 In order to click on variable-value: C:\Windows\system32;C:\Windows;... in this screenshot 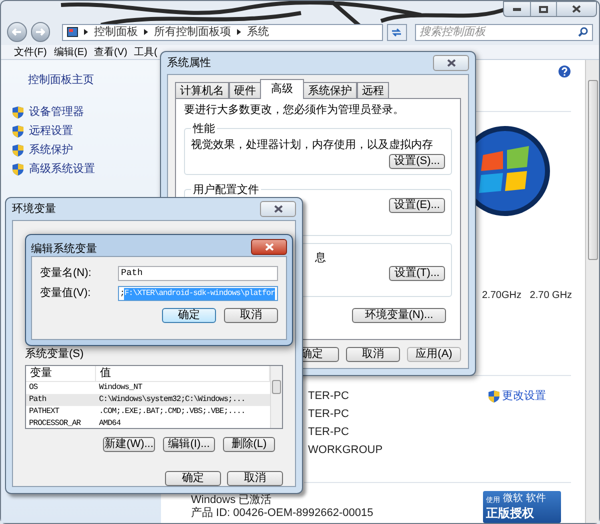, I will do `click(172, 400)`.